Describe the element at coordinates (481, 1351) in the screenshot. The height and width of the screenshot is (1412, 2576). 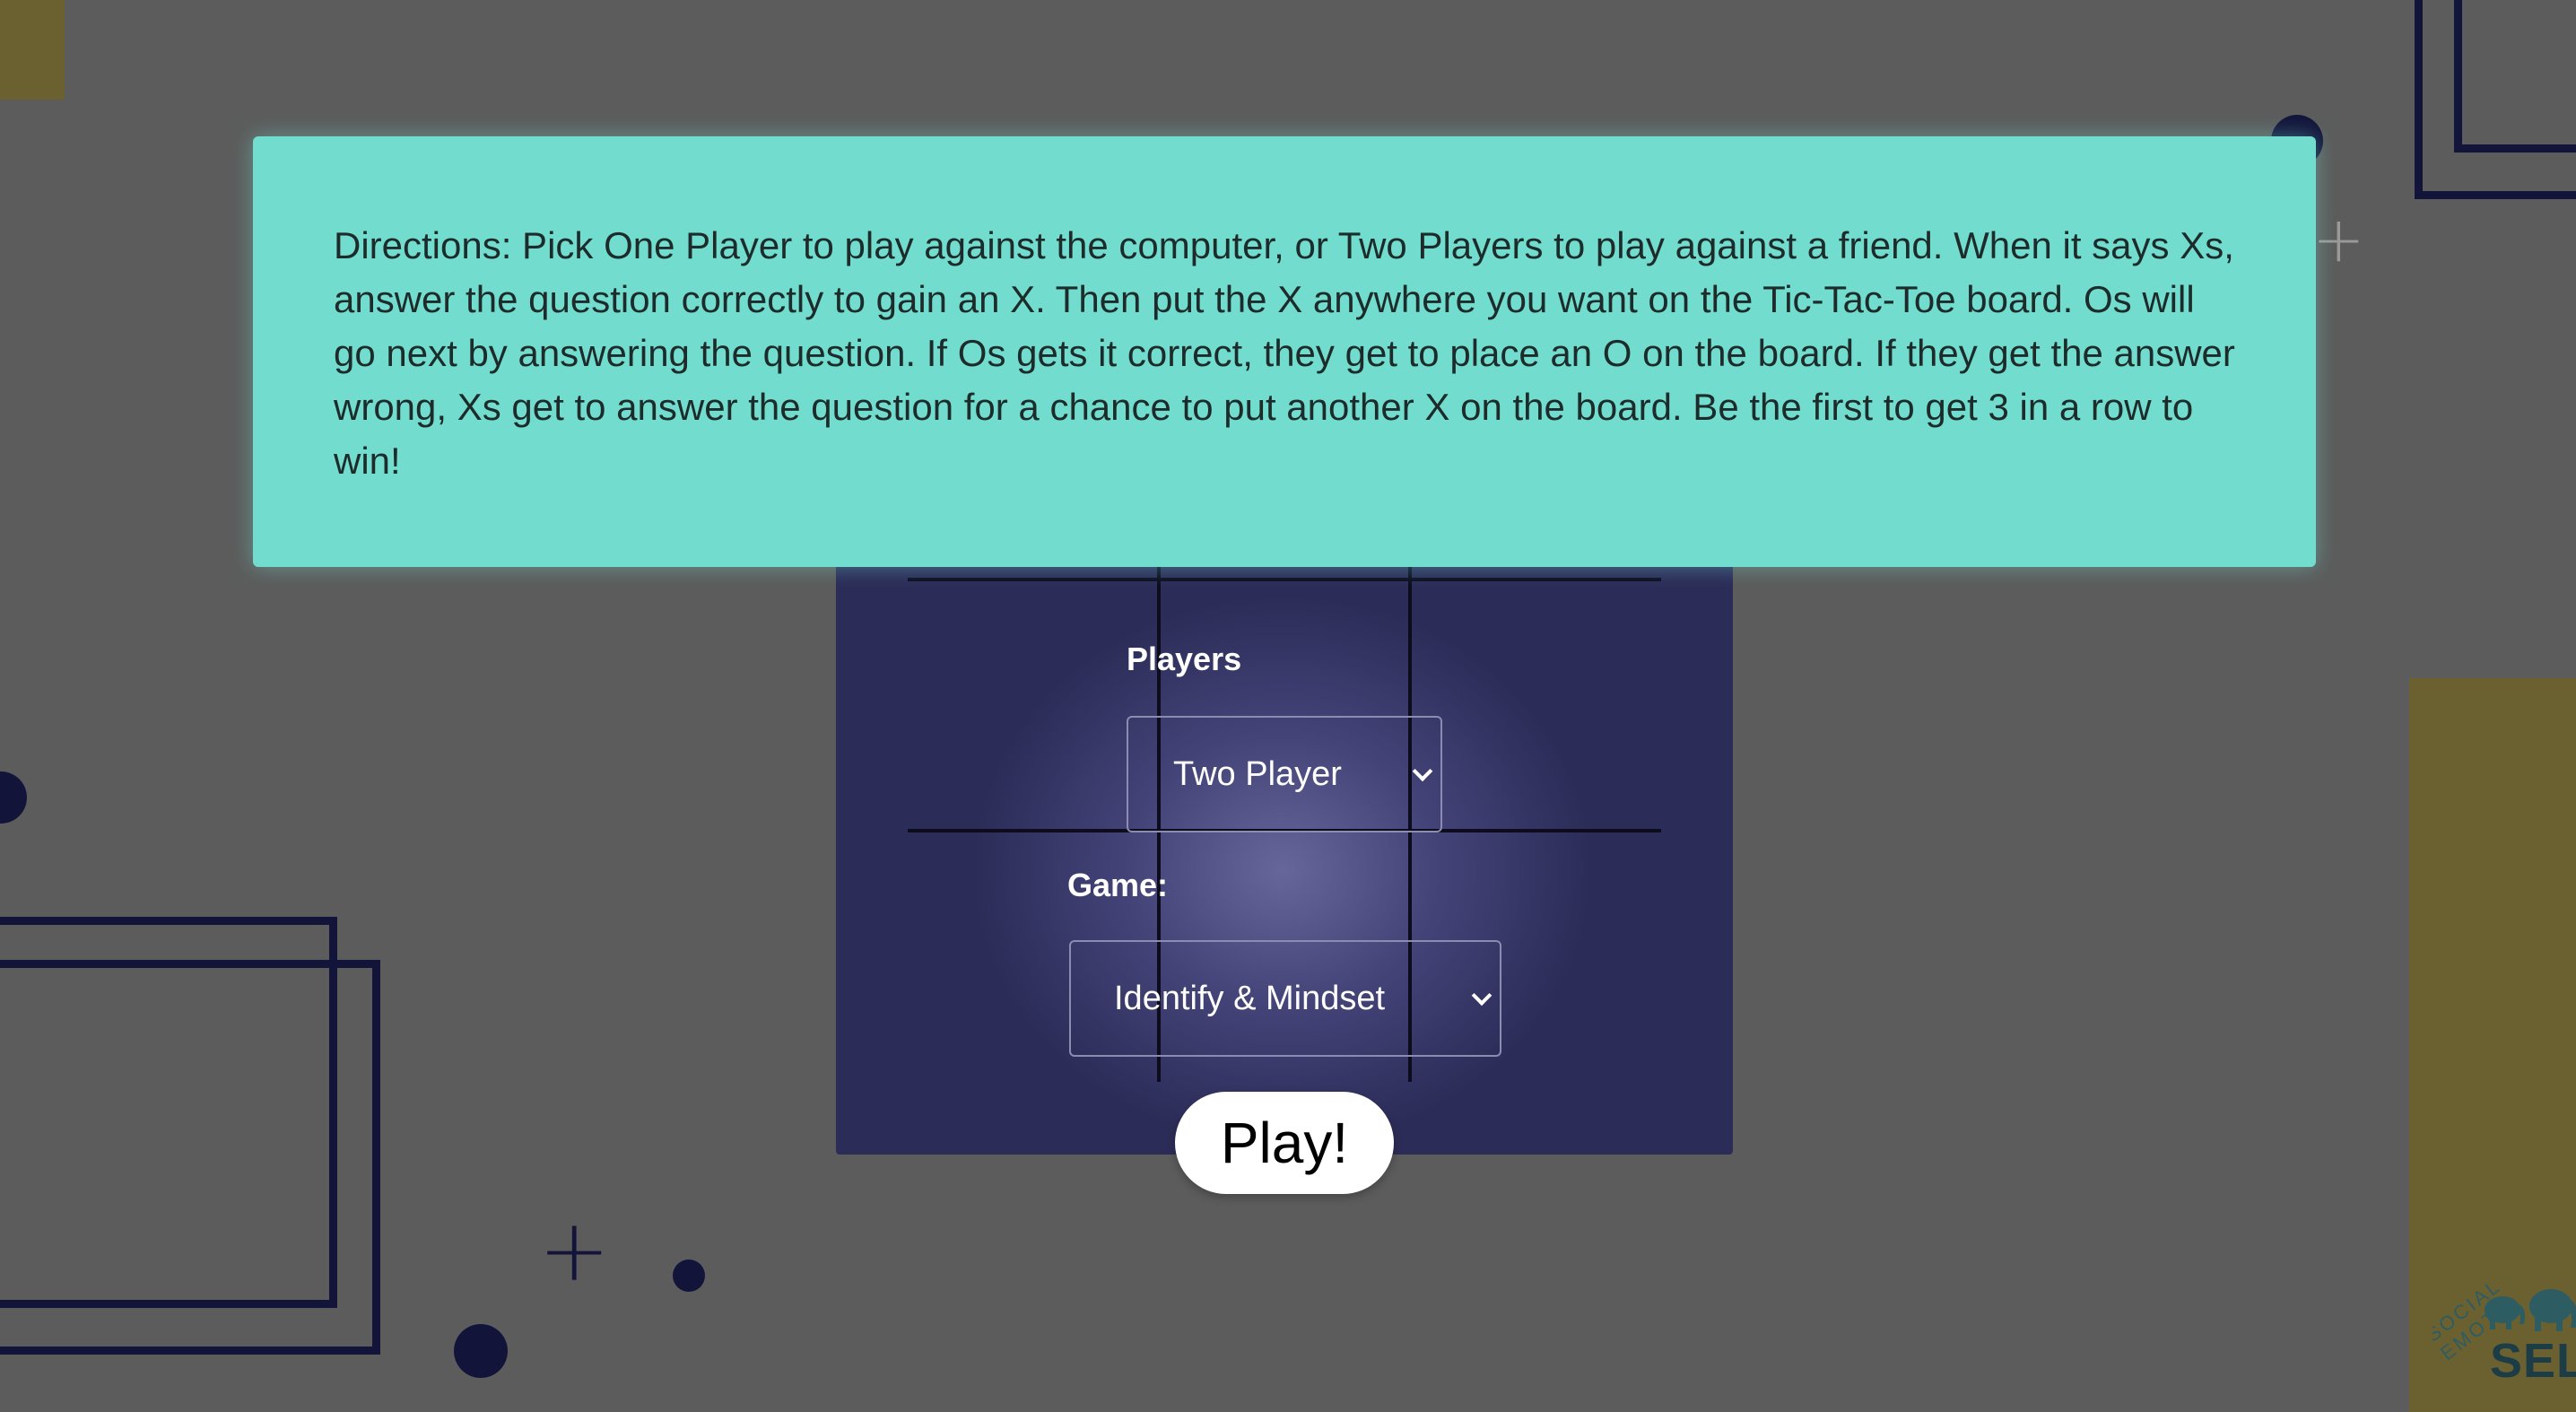
I see `decor-dot-bottom-left` at that location.